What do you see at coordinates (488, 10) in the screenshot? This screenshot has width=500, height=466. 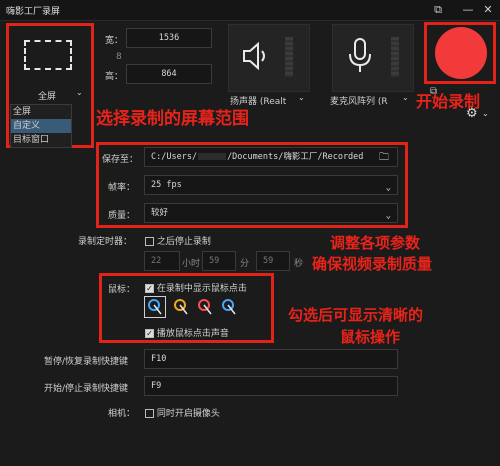 I see `close-icon: ✕` at bounding box center [488, 10].